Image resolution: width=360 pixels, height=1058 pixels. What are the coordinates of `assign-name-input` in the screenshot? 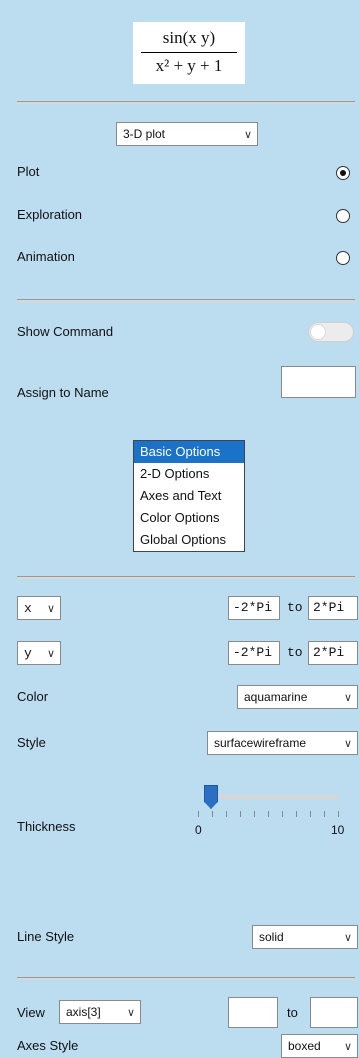 It's located at (318, 382).